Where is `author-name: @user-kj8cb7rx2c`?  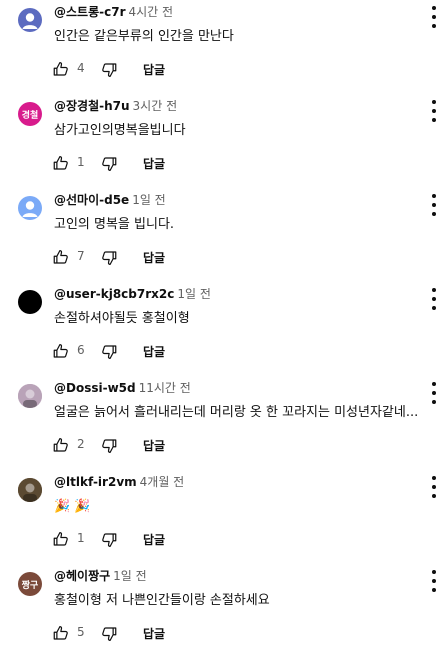 author-name: @user-kj8cb7rx2c is located at coordinates (114, 294).